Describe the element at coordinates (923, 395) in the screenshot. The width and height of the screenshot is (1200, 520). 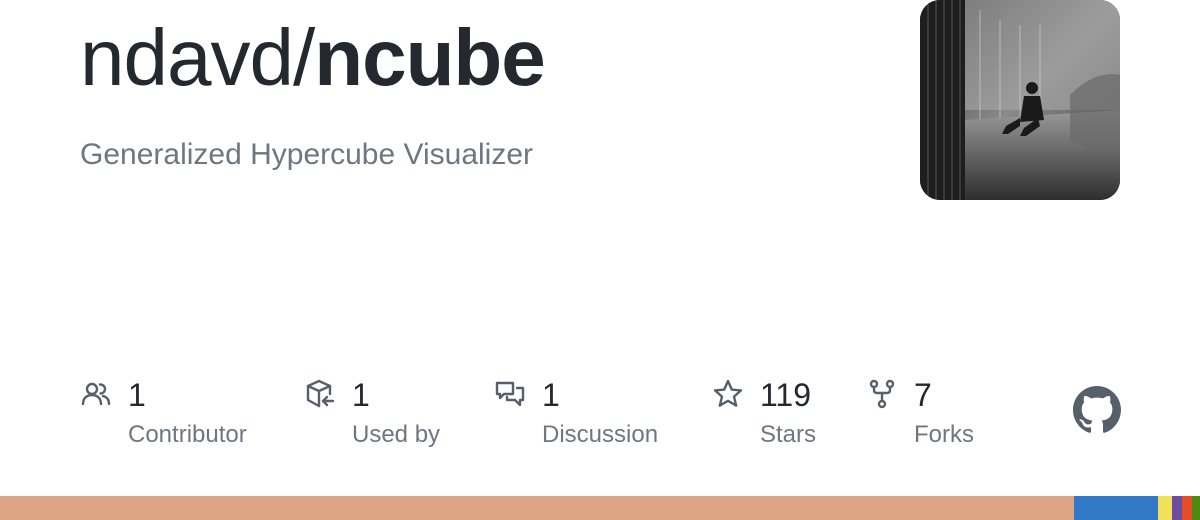
I see `stat-value: 7` at that location.